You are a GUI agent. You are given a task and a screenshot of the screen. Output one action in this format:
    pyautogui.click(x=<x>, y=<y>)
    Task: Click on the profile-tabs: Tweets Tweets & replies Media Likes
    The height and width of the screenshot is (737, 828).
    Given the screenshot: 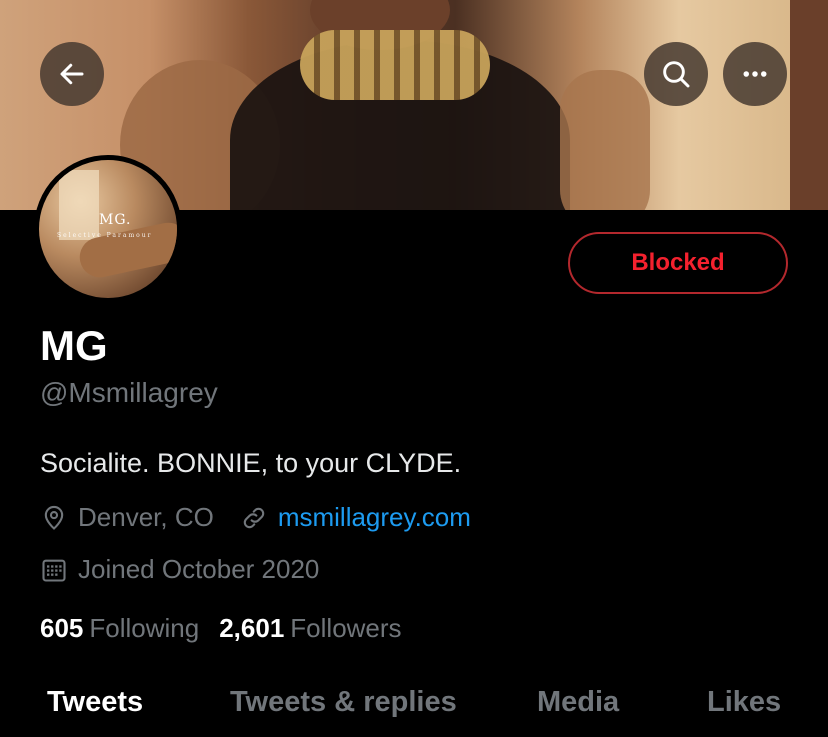 What is the action you would take?
    pyautogui.click(x=414, y=709)
    